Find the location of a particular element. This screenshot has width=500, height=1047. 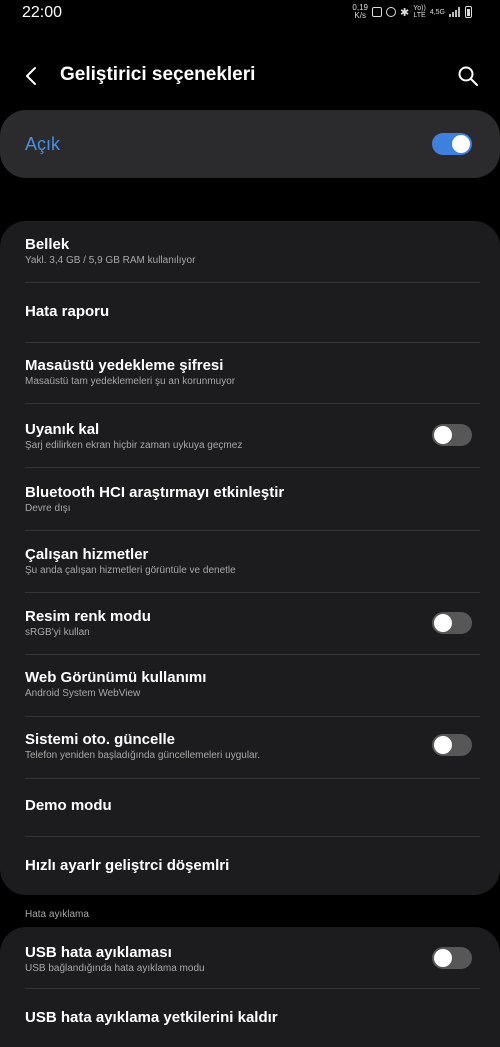

app-bar: Geliştirici seçenekleri is located at coordinates (250, 76).